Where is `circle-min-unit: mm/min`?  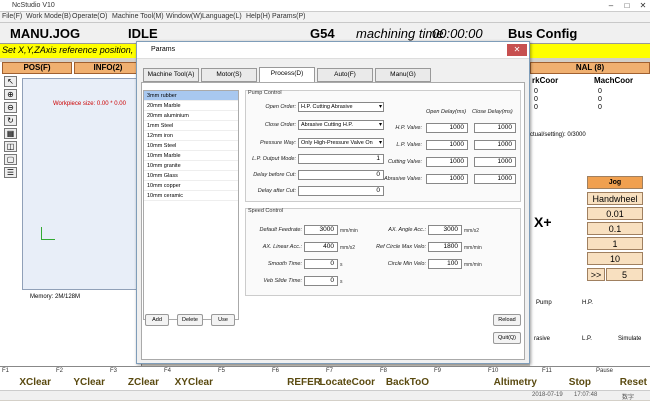 circle-min-unit: mm/min is located at coordinates (473, 265).